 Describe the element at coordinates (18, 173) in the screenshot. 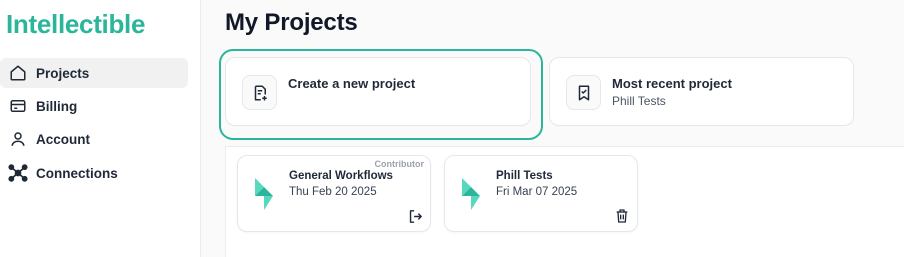

I see `network-icon` at that location.